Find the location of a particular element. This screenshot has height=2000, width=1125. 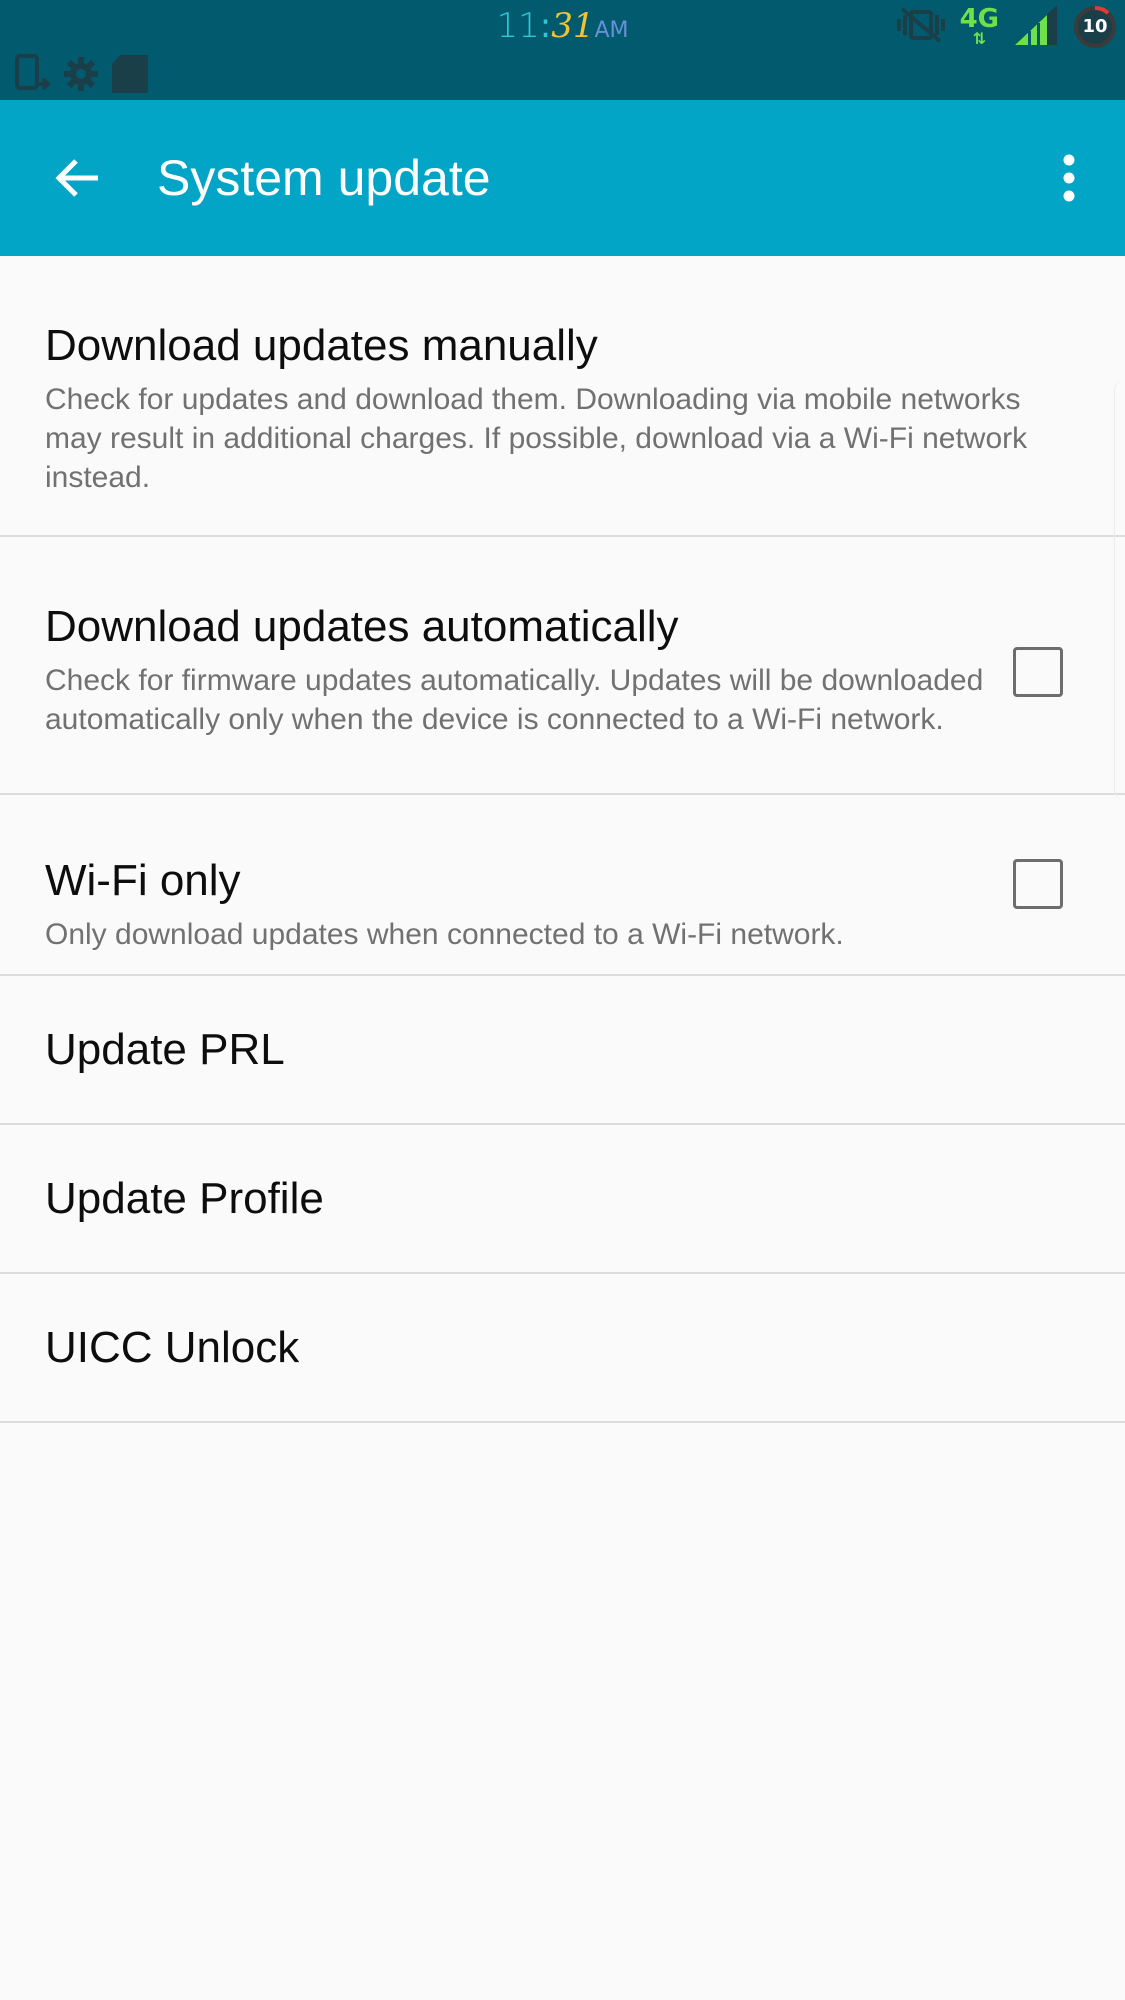

page-title: System update is located at coordinates (324, 178).